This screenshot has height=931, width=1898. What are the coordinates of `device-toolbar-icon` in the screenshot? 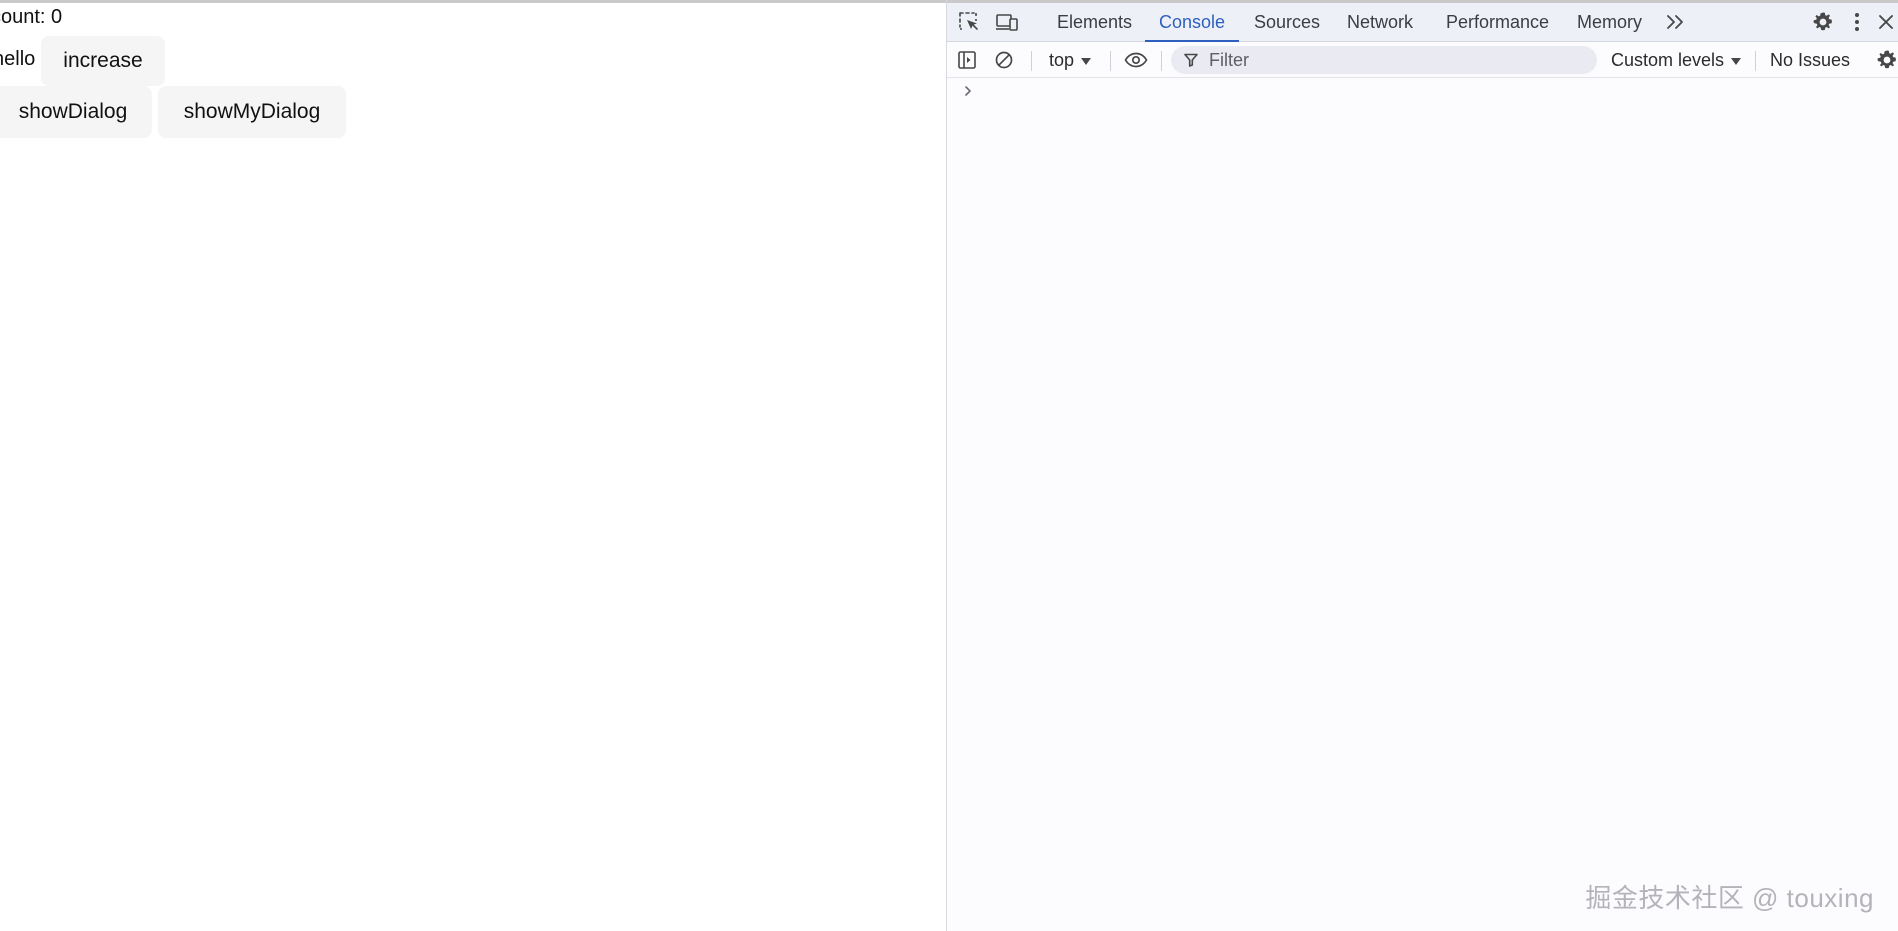 It's located at (1007, 22).